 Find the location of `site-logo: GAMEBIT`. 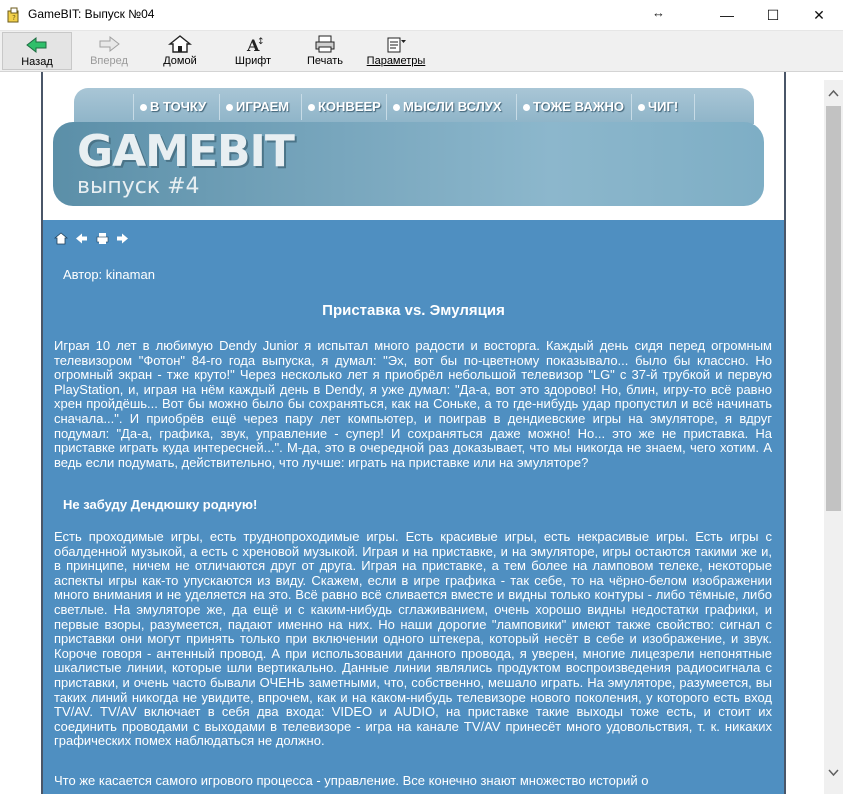

site-logo: GAMEBIT is located at coordinates (186, 151).